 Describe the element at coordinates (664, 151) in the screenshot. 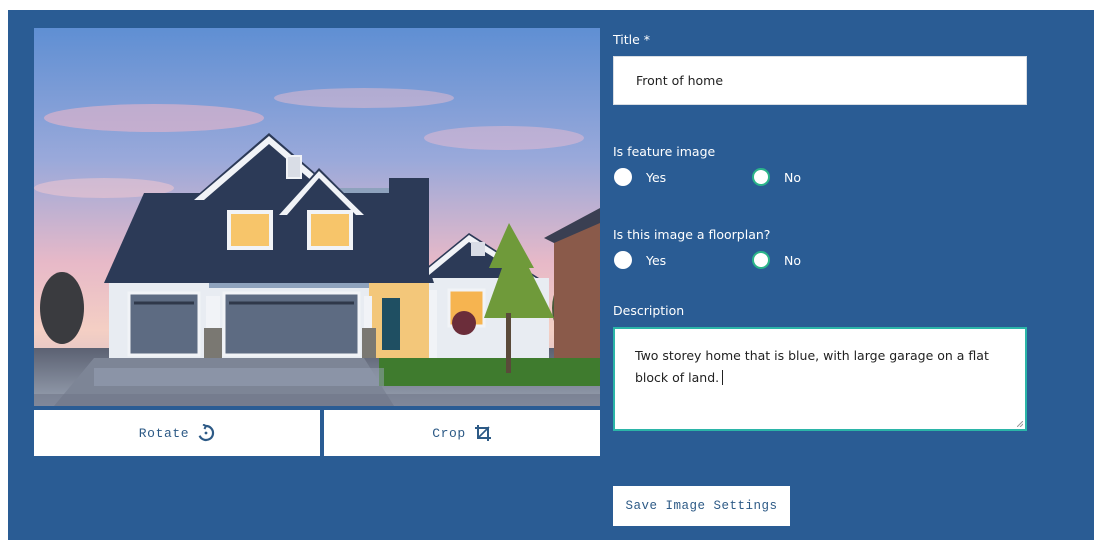

I see `feature-image-label: Is feature image` at that location.